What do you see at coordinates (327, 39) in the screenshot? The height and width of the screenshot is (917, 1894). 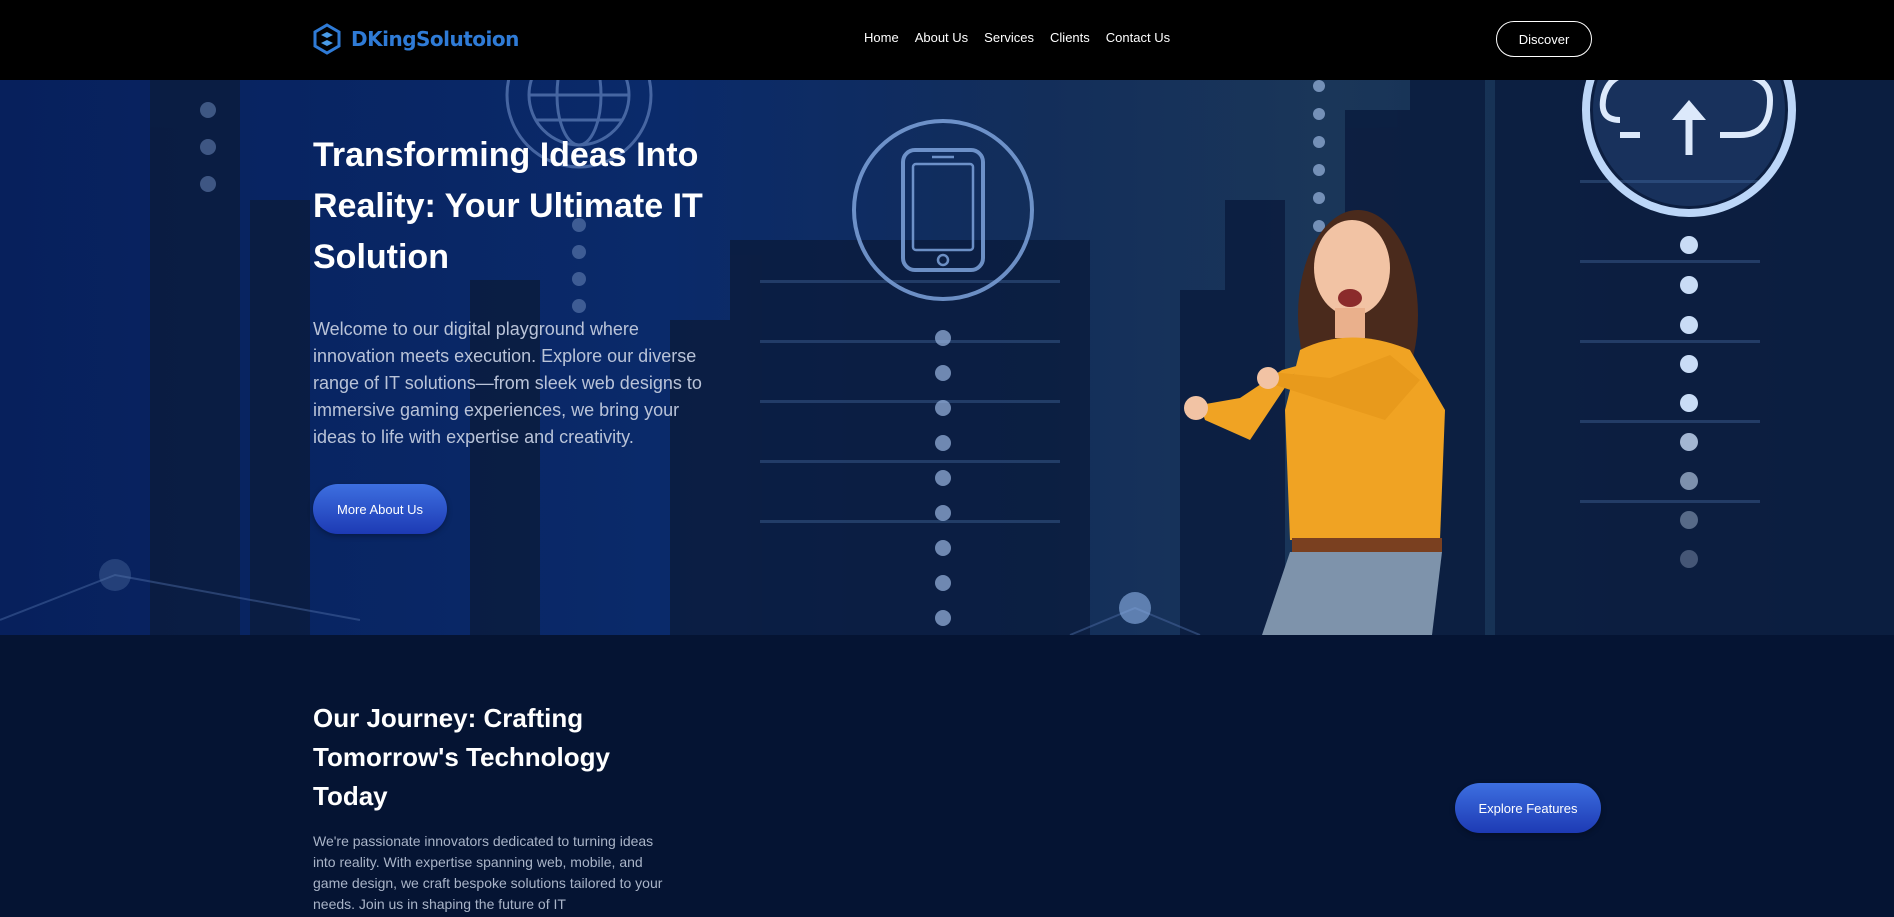 I see `hexagon-swirl-icon` at bounding box center [327, 39].